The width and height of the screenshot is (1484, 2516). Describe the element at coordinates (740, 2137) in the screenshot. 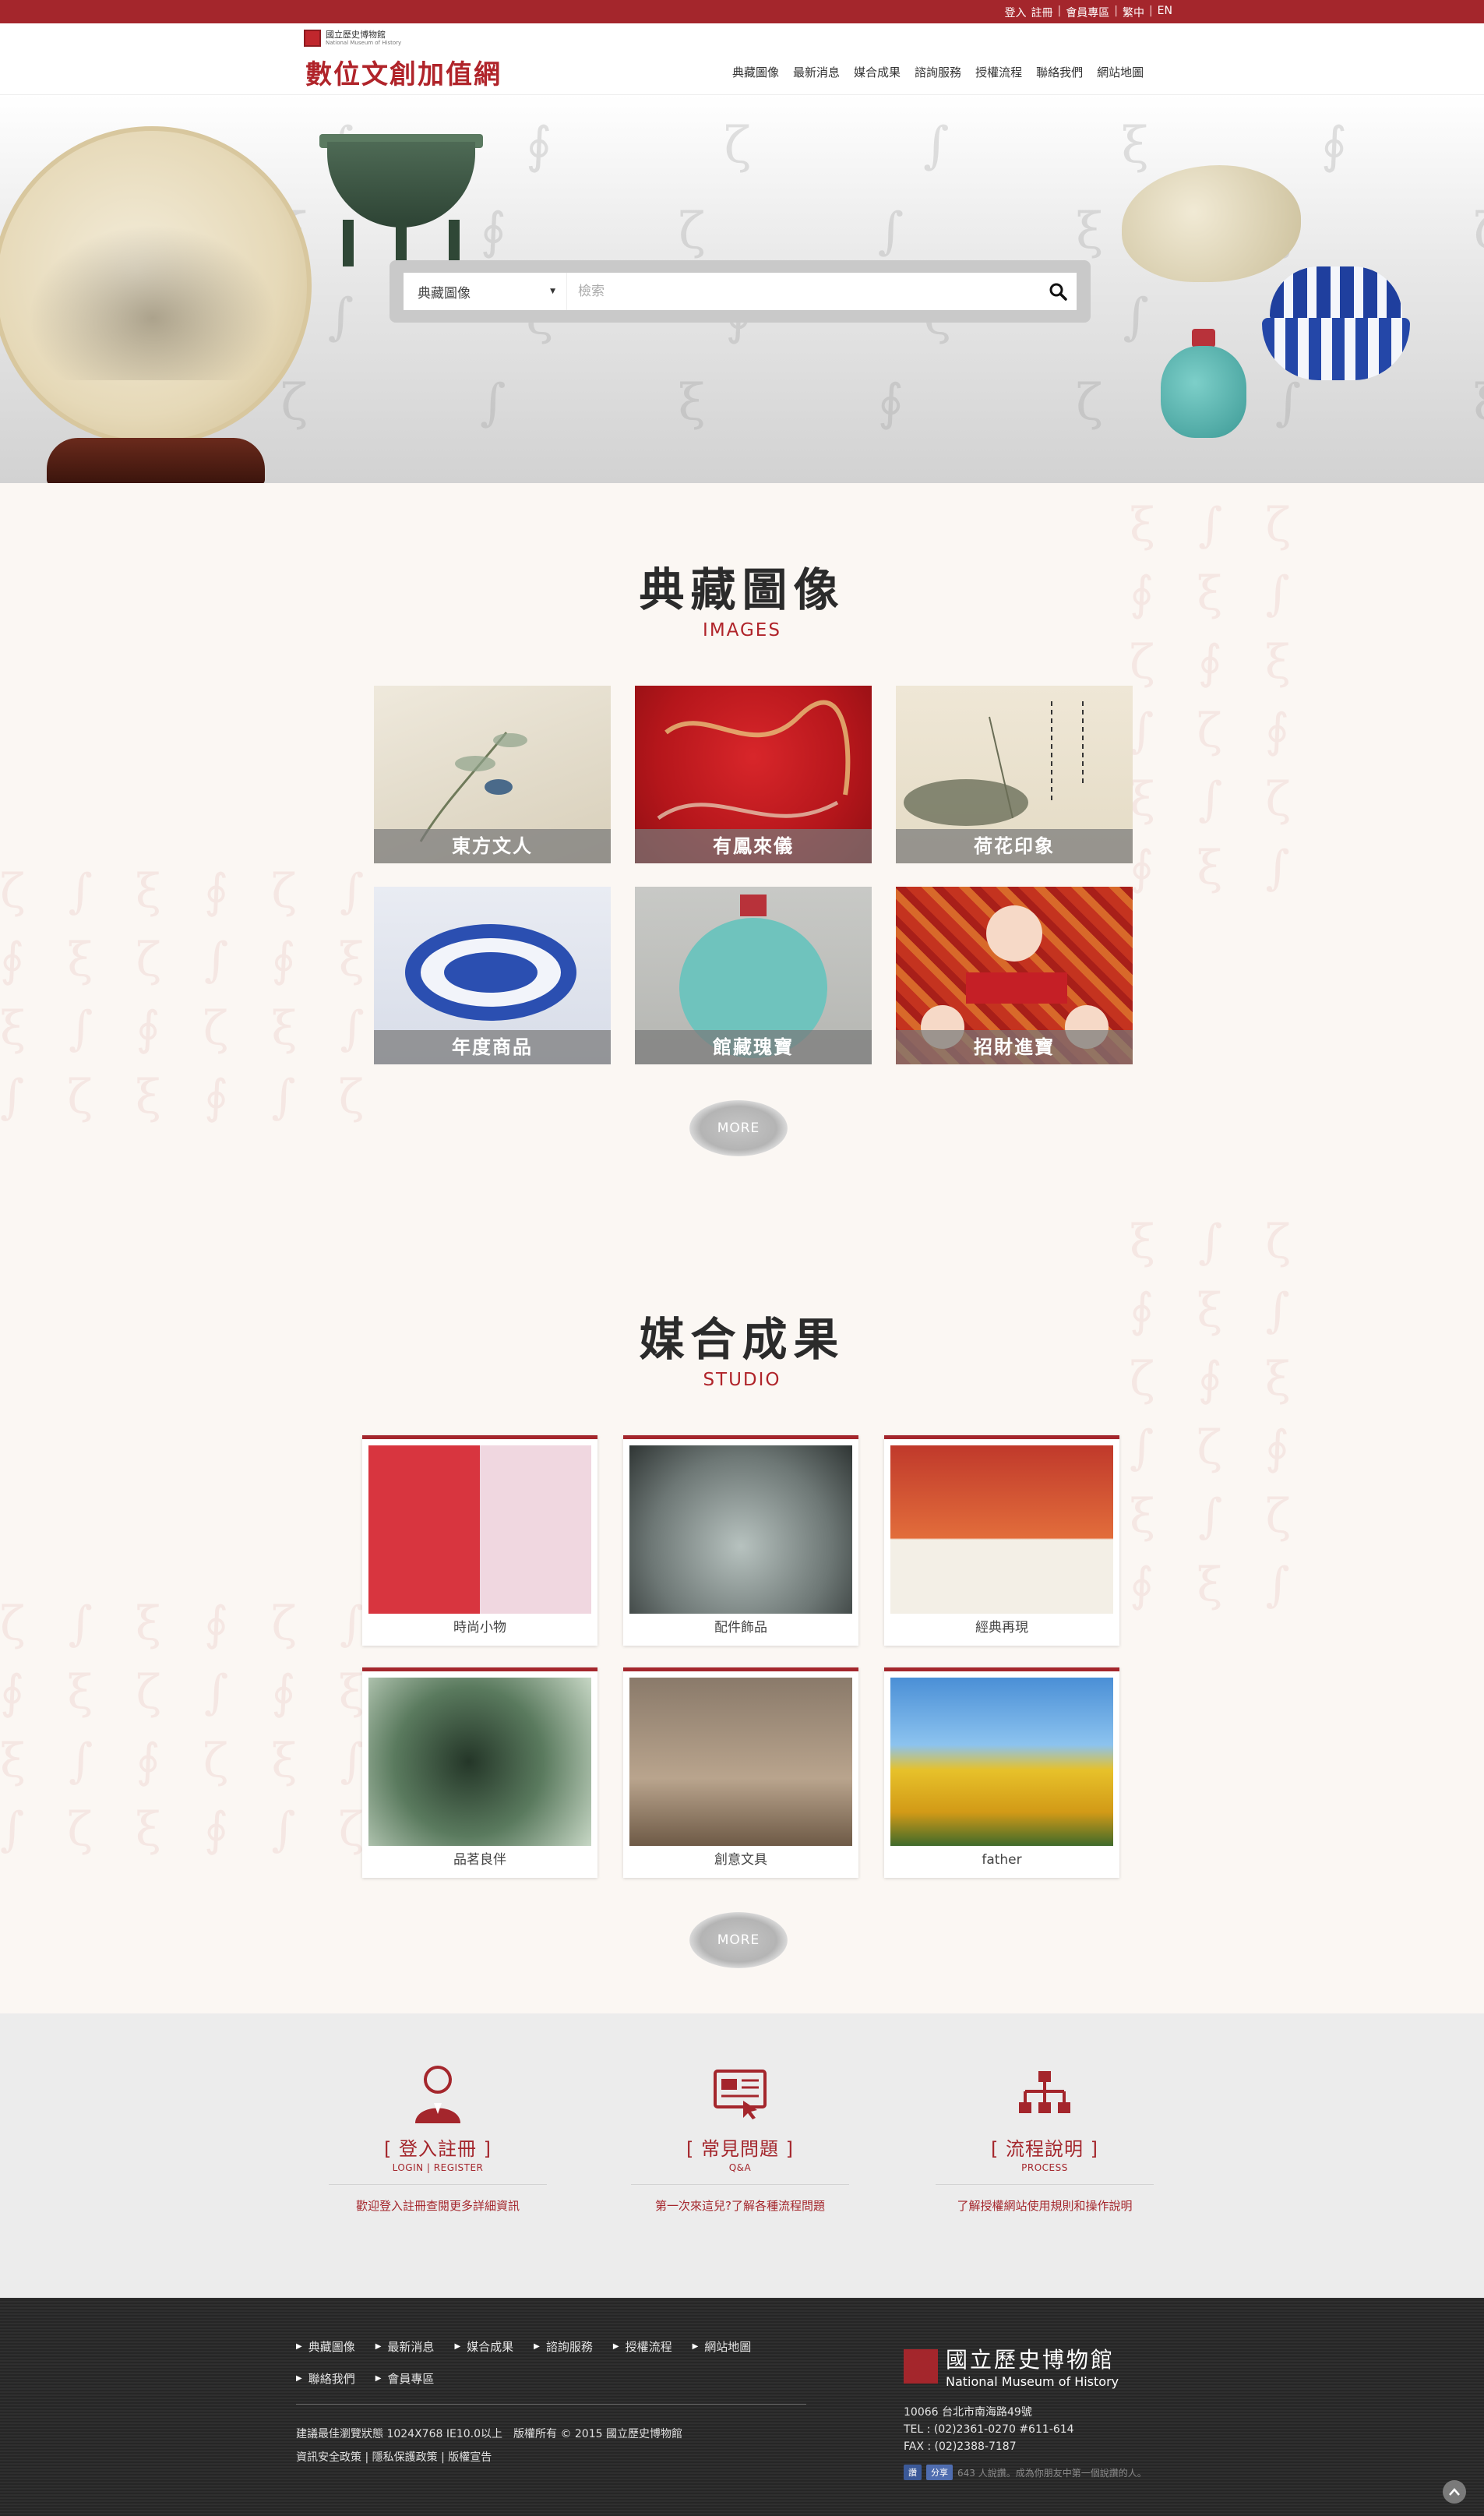

I see `feature-faq: [ 常見問題 ] Q&A 第一次來這兒?了解各種流程問題` at that location.